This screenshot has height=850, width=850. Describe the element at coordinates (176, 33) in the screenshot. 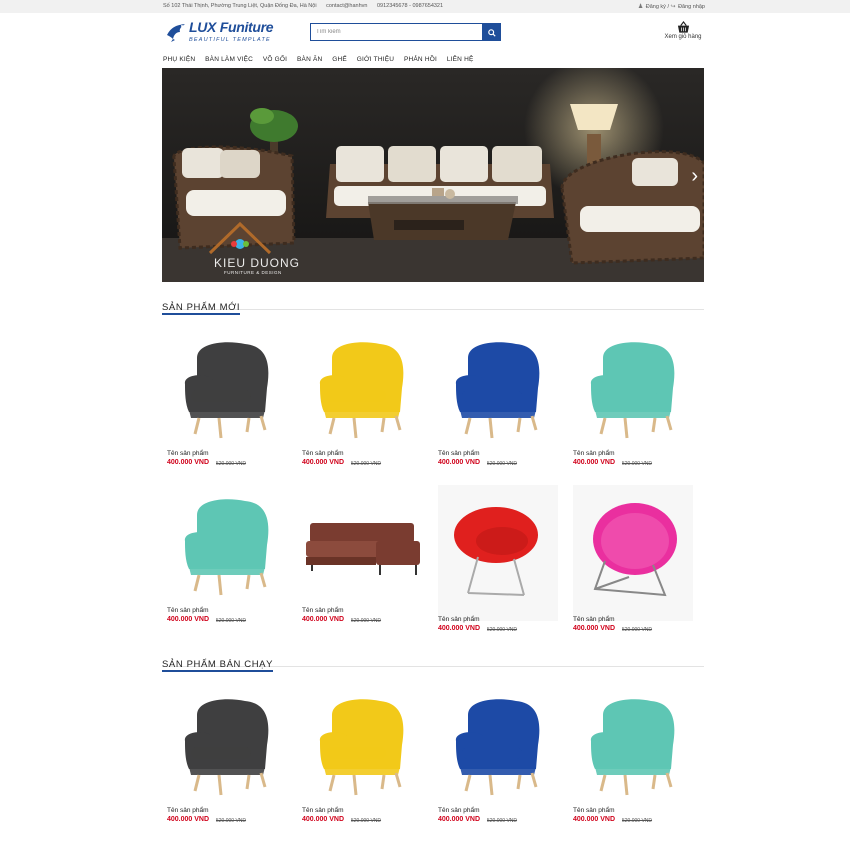

I see `logo-bird-icon` at that location.